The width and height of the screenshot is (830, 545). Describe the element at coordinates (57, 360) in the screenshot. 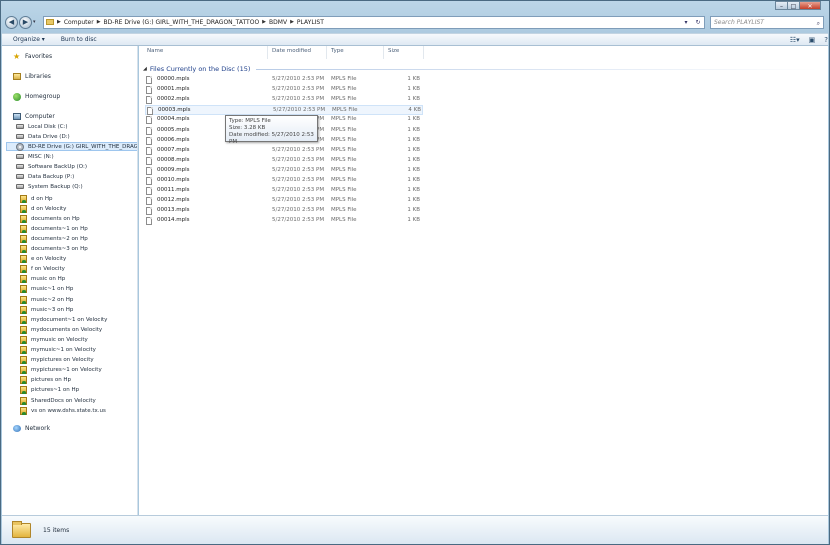

I see `sidebar-item-share: mypictures on Velocity` at that location.